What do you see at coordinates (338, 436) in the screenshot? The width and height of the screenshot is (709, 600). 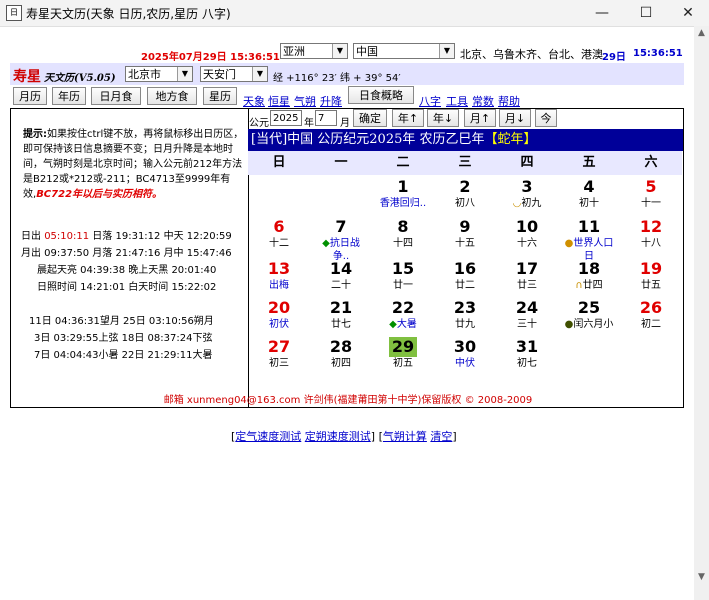 I see `link-new-moon-speed-test: 定朔速度测试` at bounding box center [338, 436].